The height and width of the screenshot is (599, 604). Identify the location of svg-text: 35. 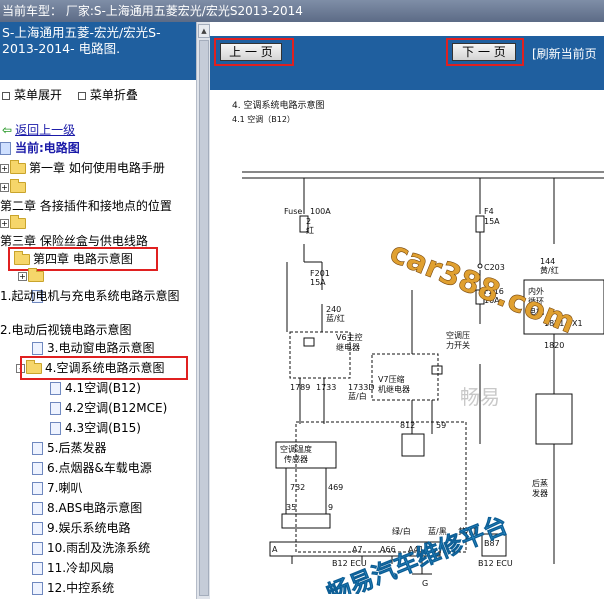
(291, 507).